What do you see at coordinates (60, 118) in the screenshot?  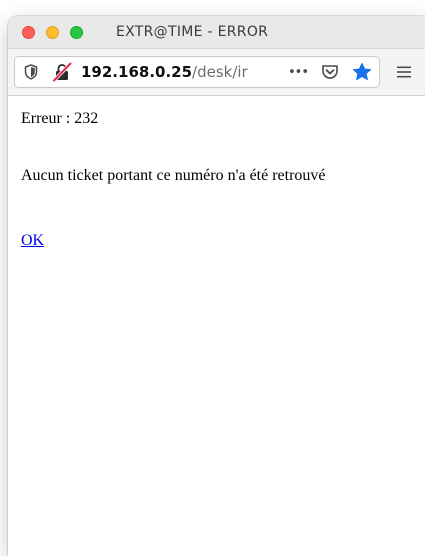 I see `error-code-text: Erreur : 232` at bounding box center [60, 118].